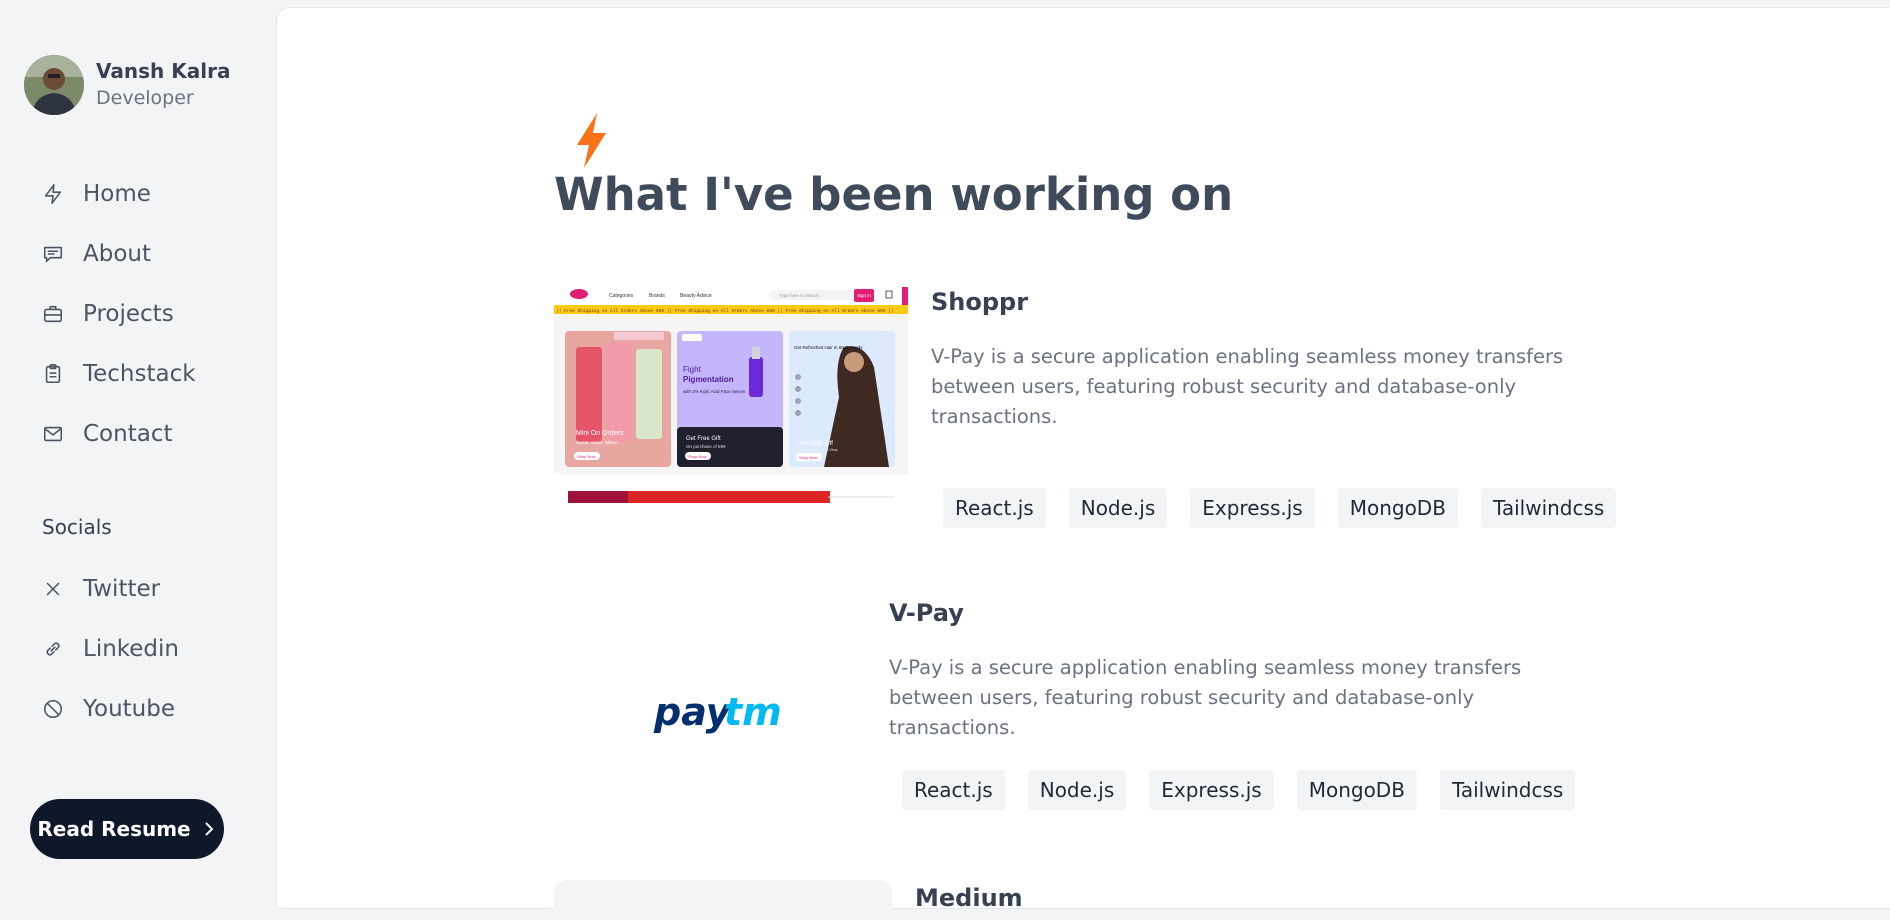  What do you see at coordinates (117, 254) in the screenshot?
I see `nav-label-about: About` at bounding box center [117, 254].